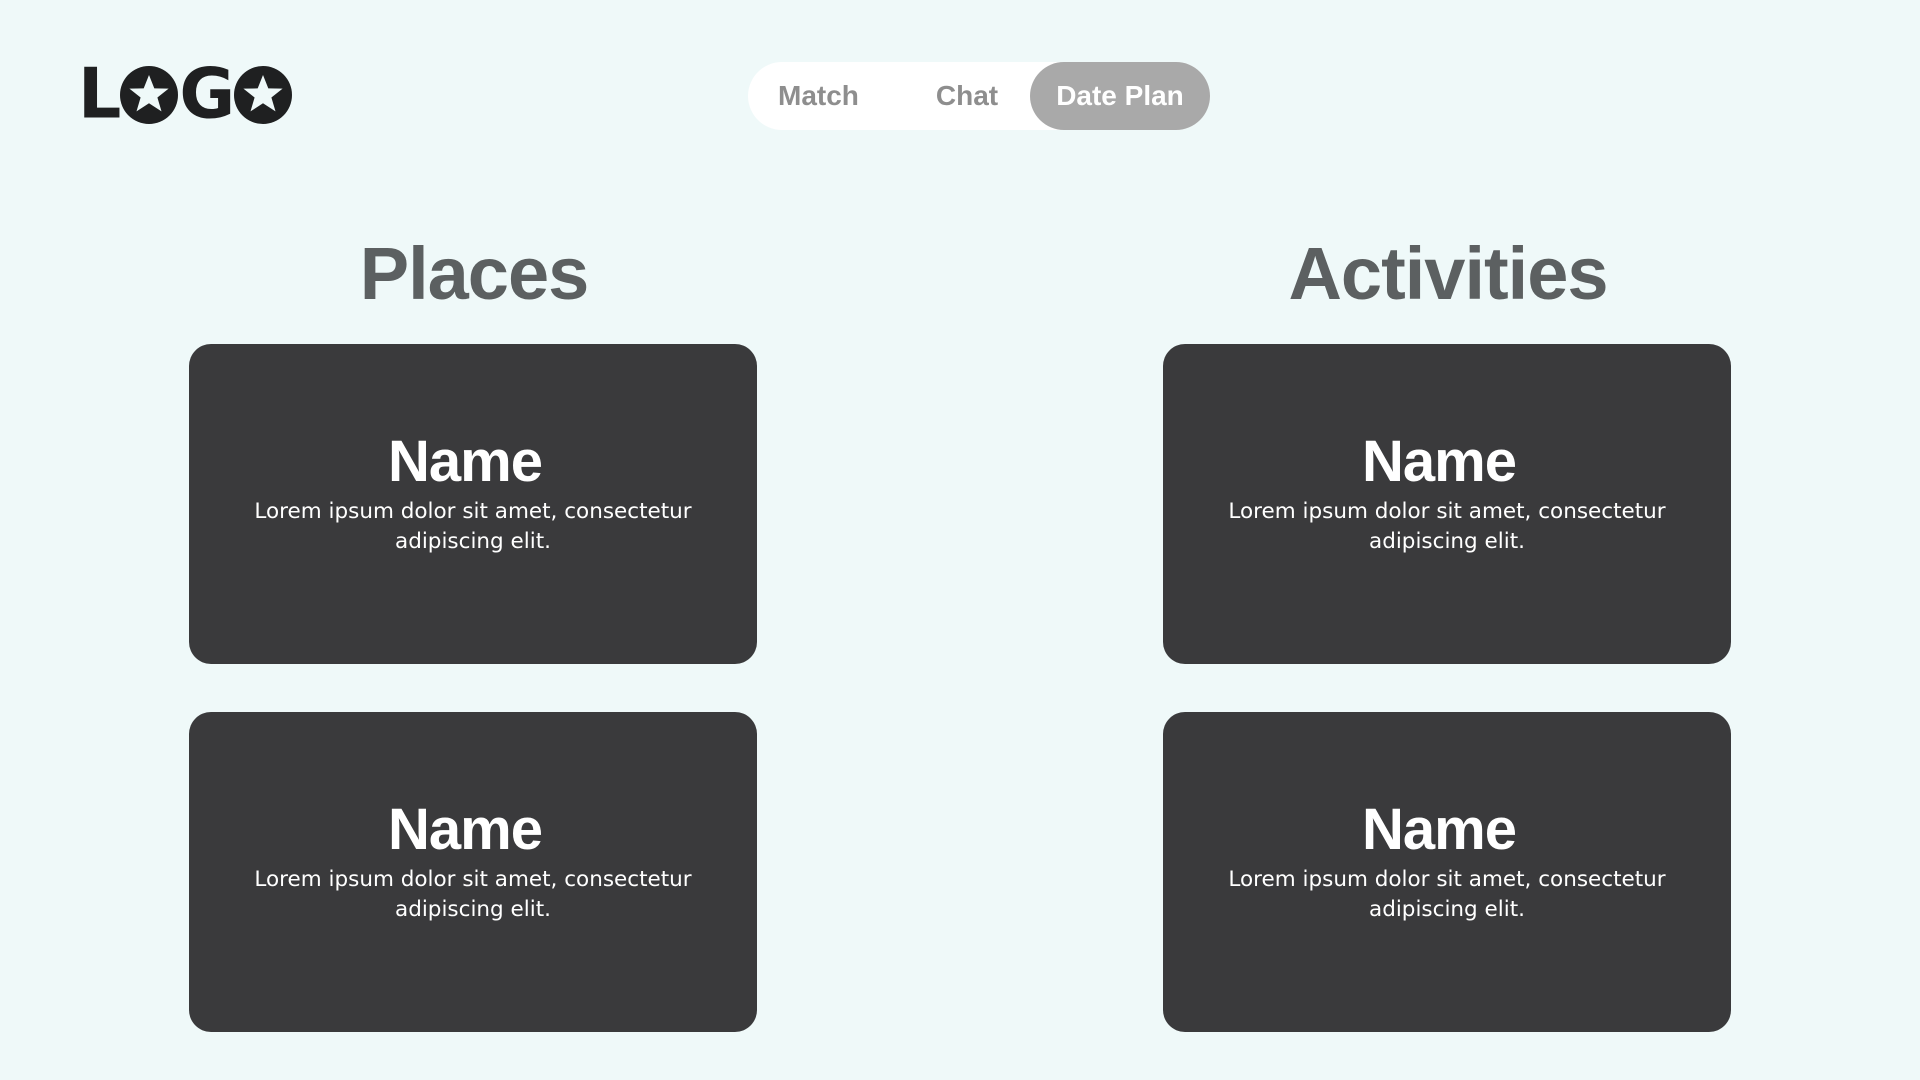  Describe the element at coordinates (474, 273) in the screenshot. I see `places-heading: Places` at that location.